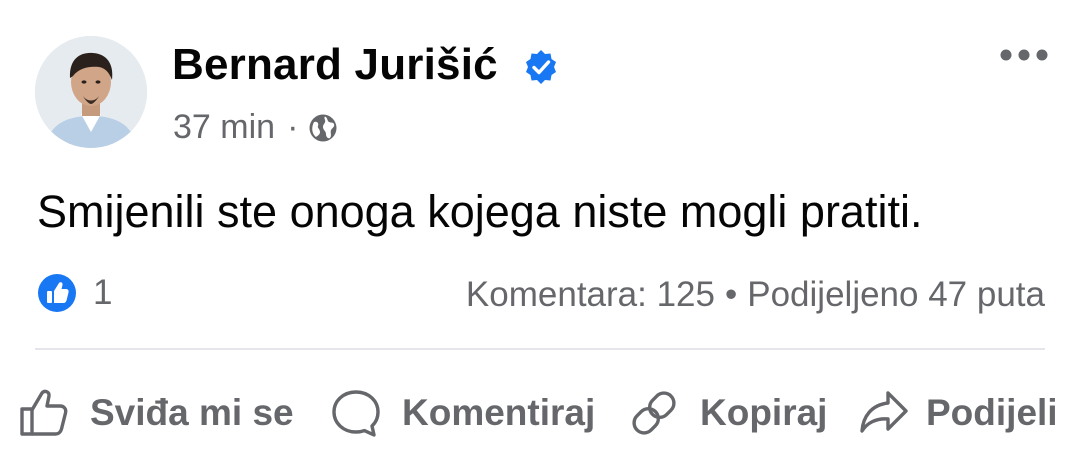  I want to click on avatar-photo, so click(91, 92).